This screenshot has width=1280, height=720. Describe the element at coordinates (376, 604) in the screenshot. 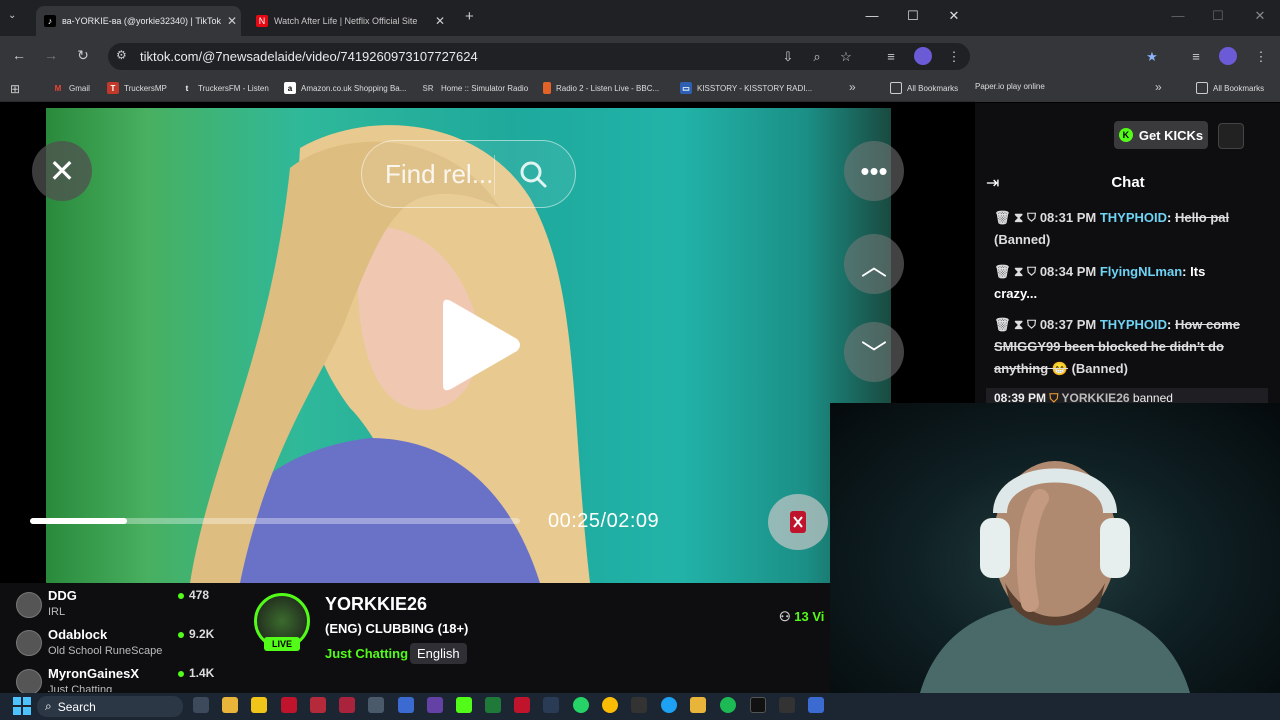

I see `channel-name: YORKKIE26` at that location.